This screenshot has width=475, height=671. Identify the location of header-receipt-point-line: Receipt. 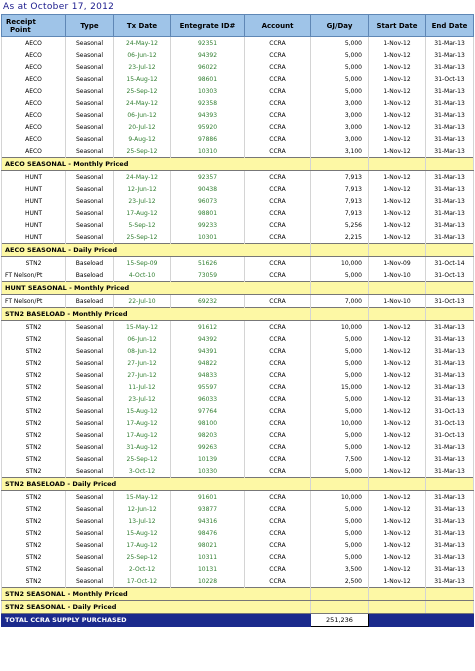
(21, 21).